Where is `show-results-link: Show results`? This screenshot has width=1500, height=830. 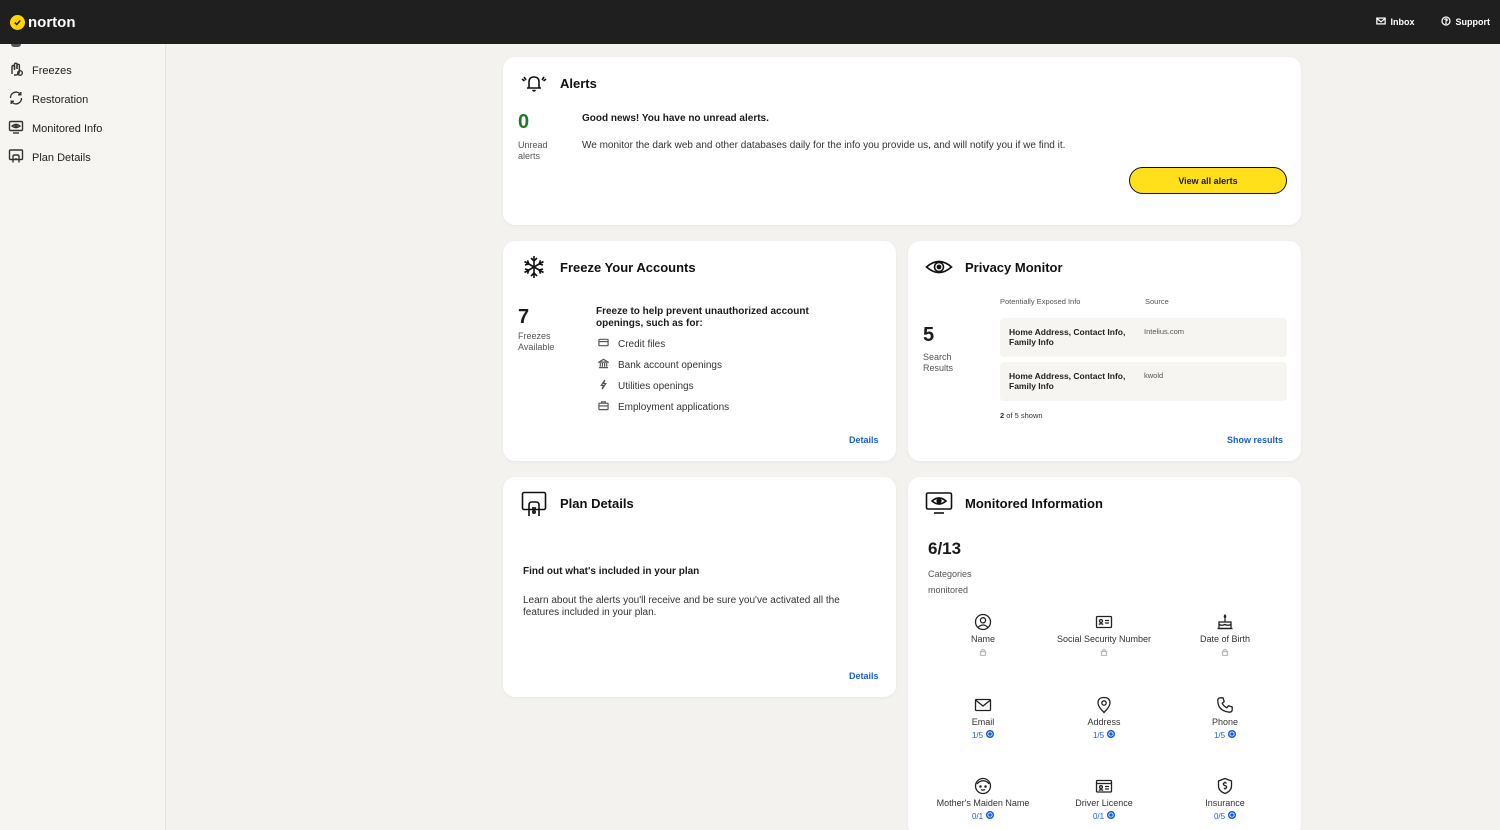
show-results-link: Show results is located at coordinates (1255, 440).